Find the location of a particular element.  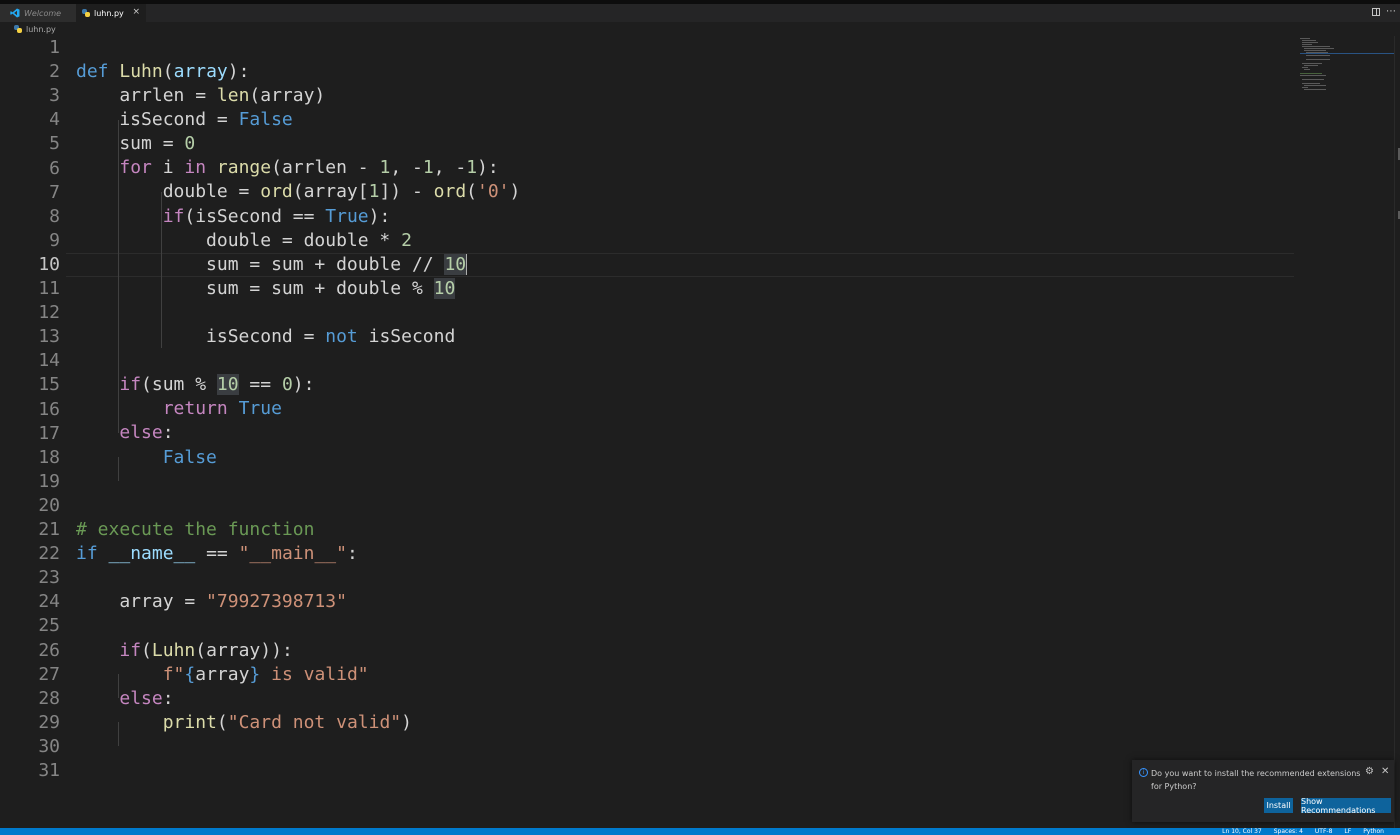

line-number: 21 is located at coordinates (49, 529).